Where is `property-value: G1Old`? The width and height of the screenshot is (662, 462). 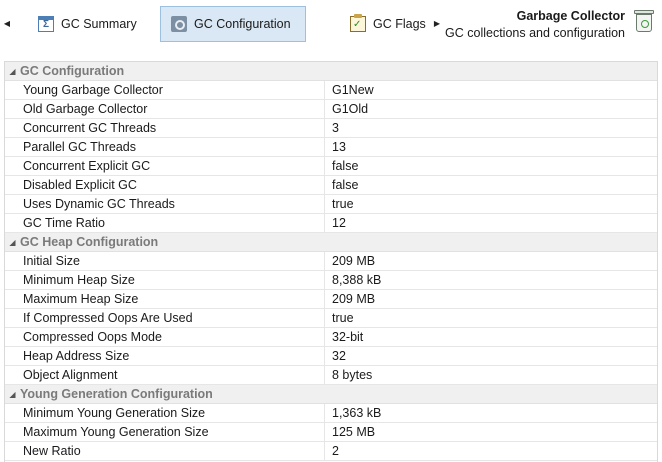
property-value: G1Old is located at coordinates (350, 109).